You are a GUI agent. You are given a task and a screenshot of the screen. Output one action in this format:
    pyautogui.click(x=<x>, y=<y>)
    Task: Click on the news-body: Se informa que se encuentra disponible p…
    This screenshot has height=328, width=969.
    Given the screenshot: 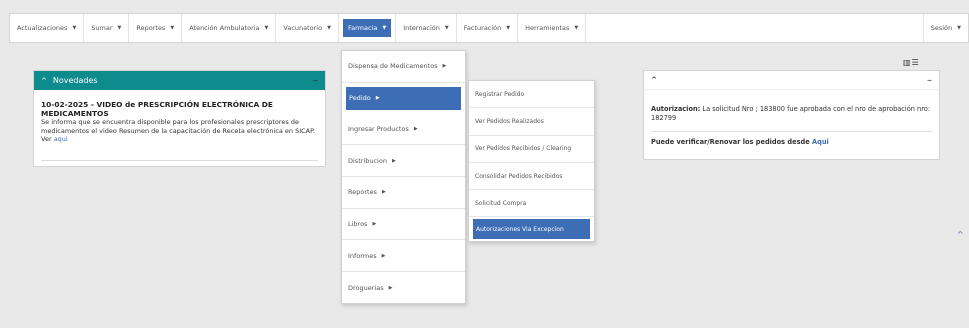 What is the action you would take?
    pyautogui.click(x=178, y=131)
    